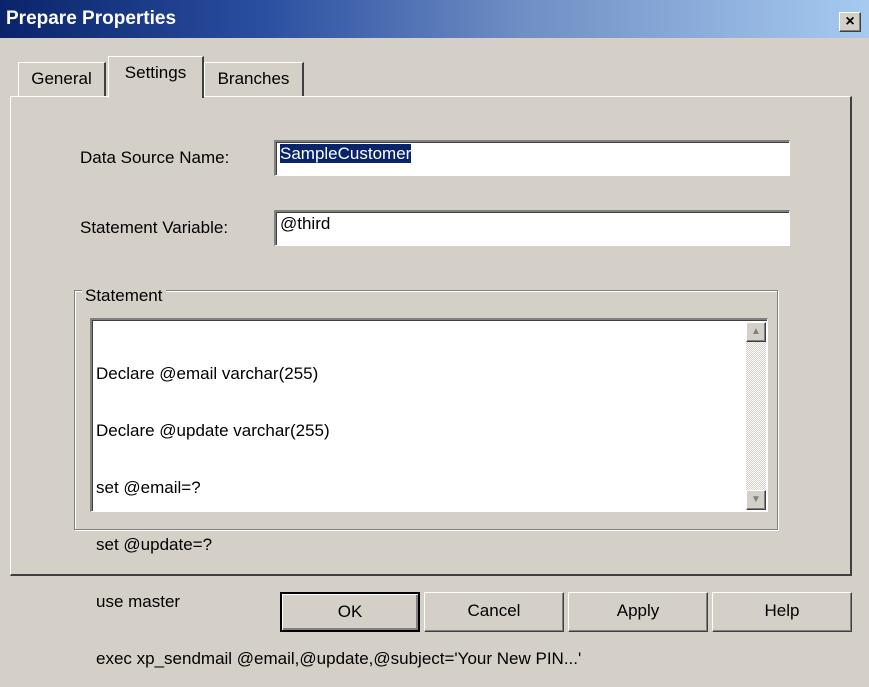 The width and height of the screenshot is (869, 687). Describe the element at coordinates (124, 296) in the screenshot. I see `statement-group-label: Statement` at that location.